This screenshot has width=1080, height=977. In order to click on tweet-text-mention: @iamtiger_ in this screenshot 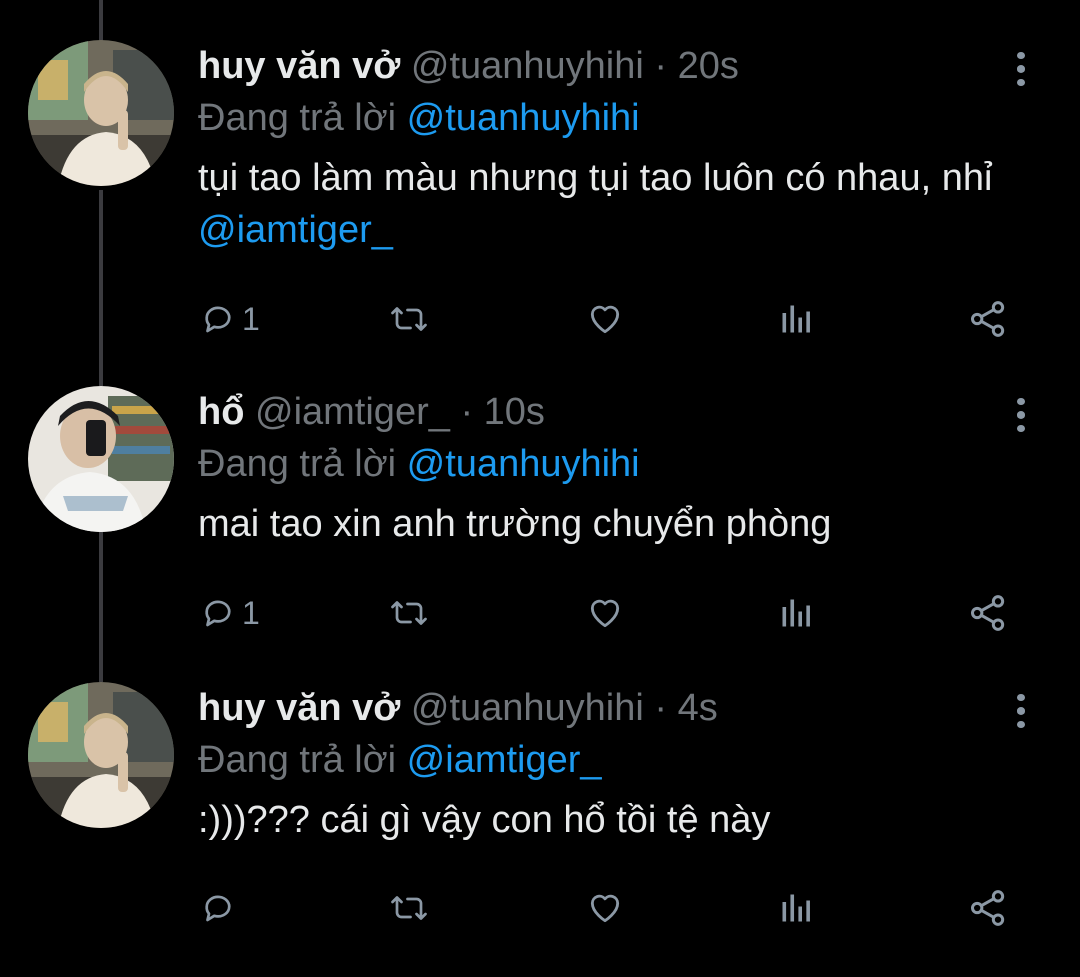, I will do `click(295, 230)`.